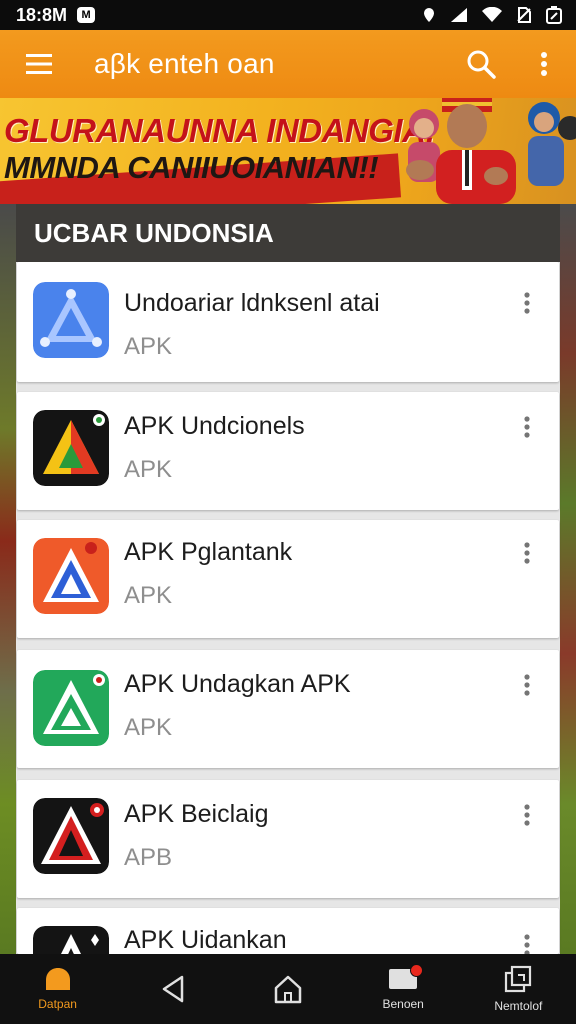 This screenshot has width=576, height=1024. Describe the element at coordinates (86, 15) in the screenshot. I see `notification-app-icon: M` at that location.